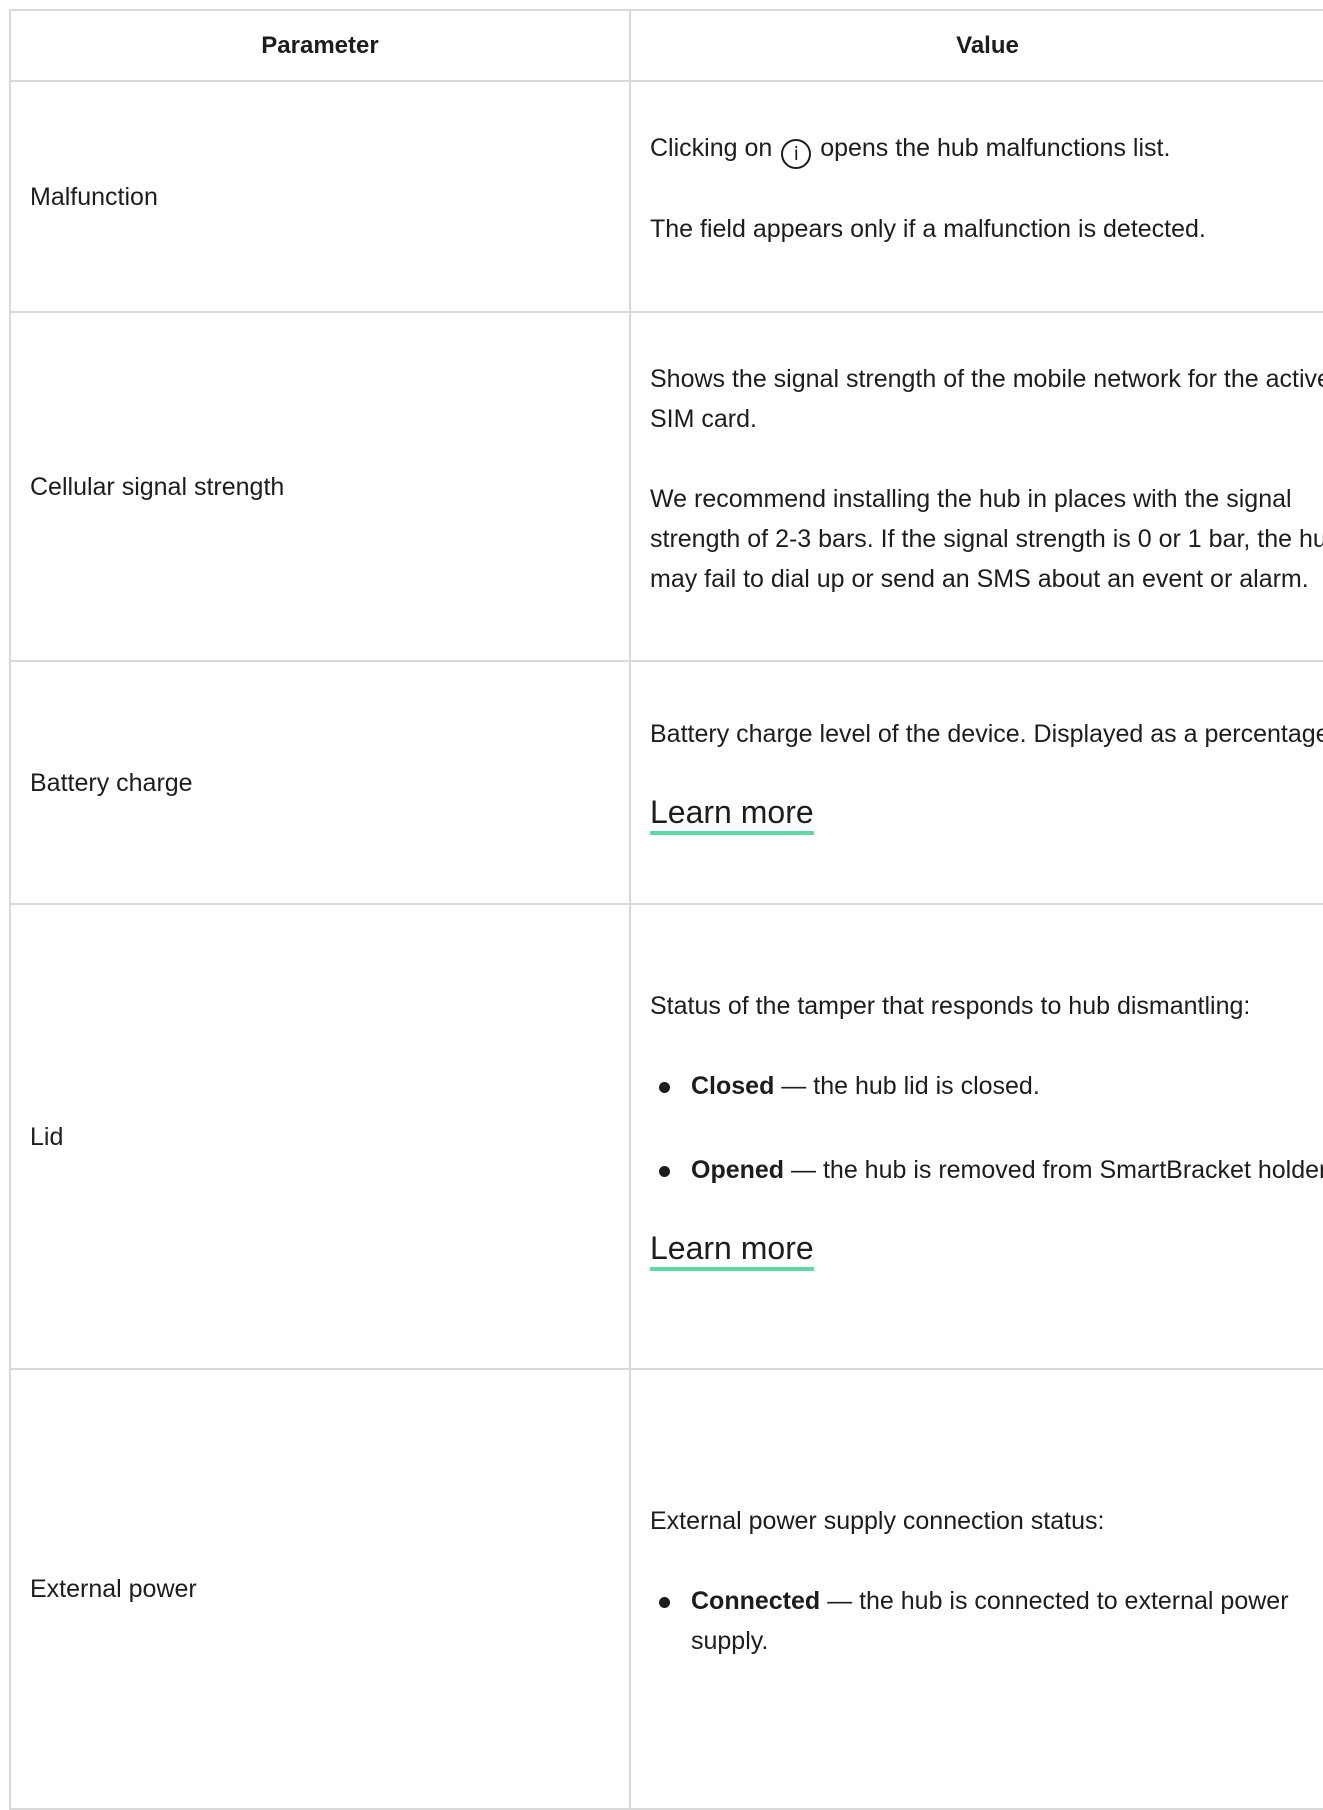 This screenshot has width=1323, height=1810. What do you see at coordinates (907, 1086) in the screenshot?
I see `status-desc: — the hub lid is closed.` at bounding box center [907, 1086].